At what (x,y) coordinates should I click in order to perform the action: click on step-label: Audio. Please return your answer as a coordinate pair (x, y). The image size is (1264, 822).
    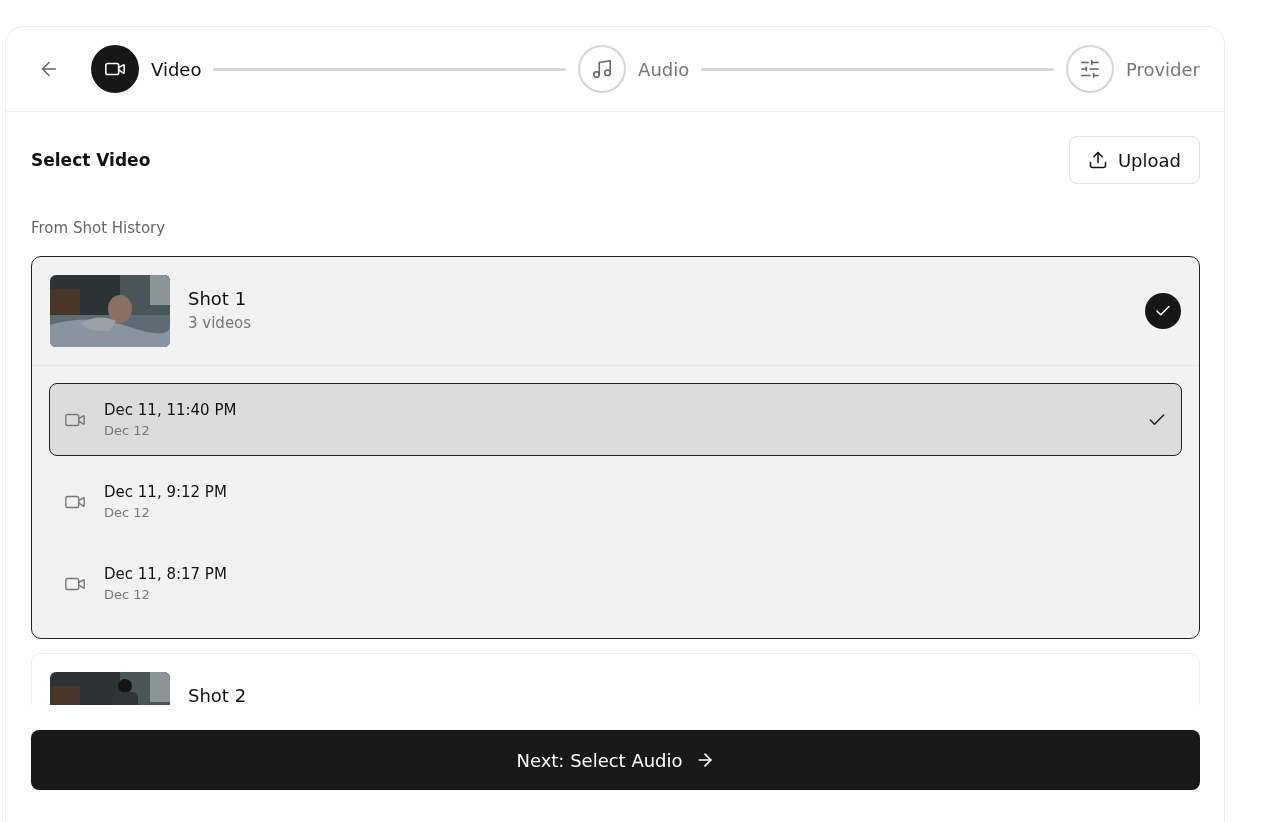
    Looking at the image, I should click on (664, 69).